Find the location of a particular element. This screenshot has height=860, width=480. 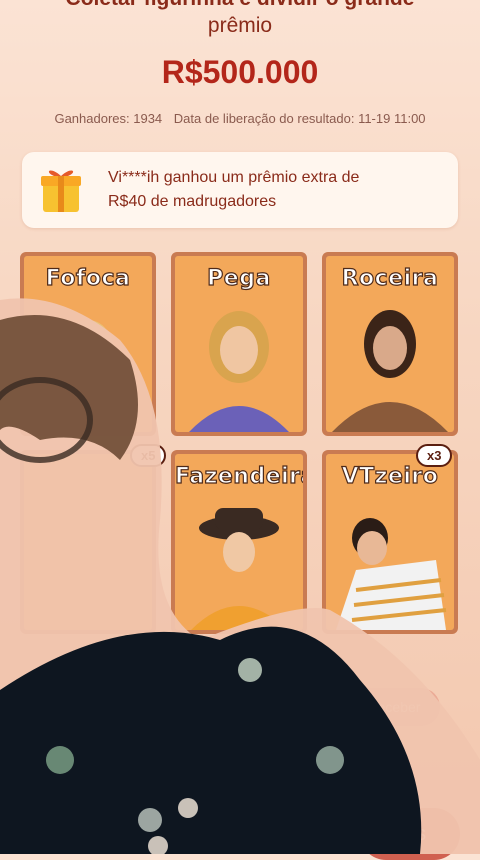

card-title: Fofoca is located at coordinates (88, 278).